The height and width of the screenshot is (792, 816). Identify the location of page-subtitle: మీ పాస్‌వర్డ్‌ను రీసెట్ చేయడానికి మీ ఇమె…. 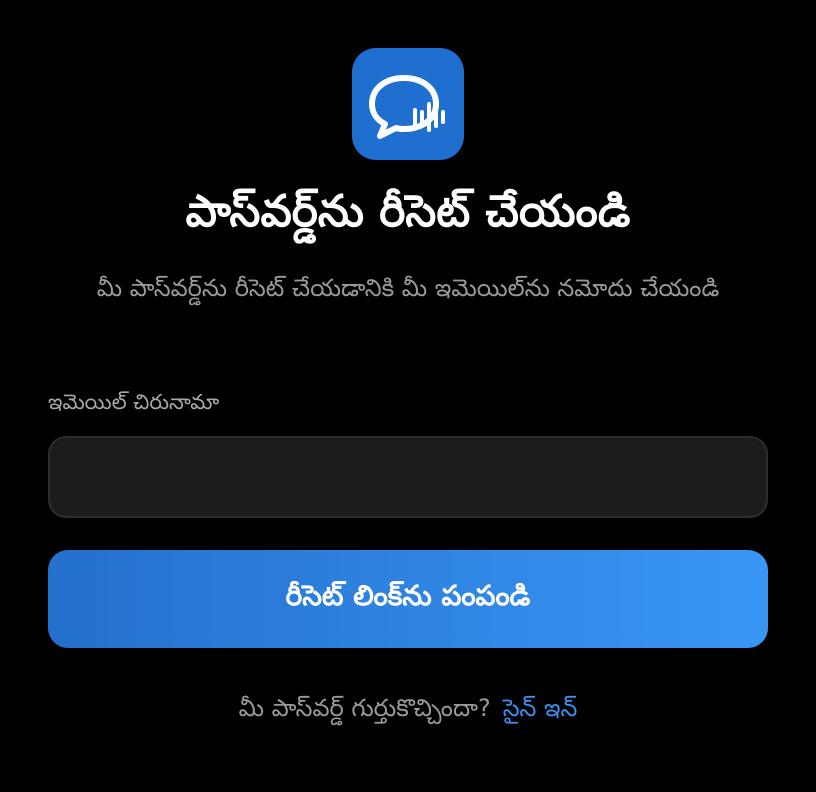
(408, 288).